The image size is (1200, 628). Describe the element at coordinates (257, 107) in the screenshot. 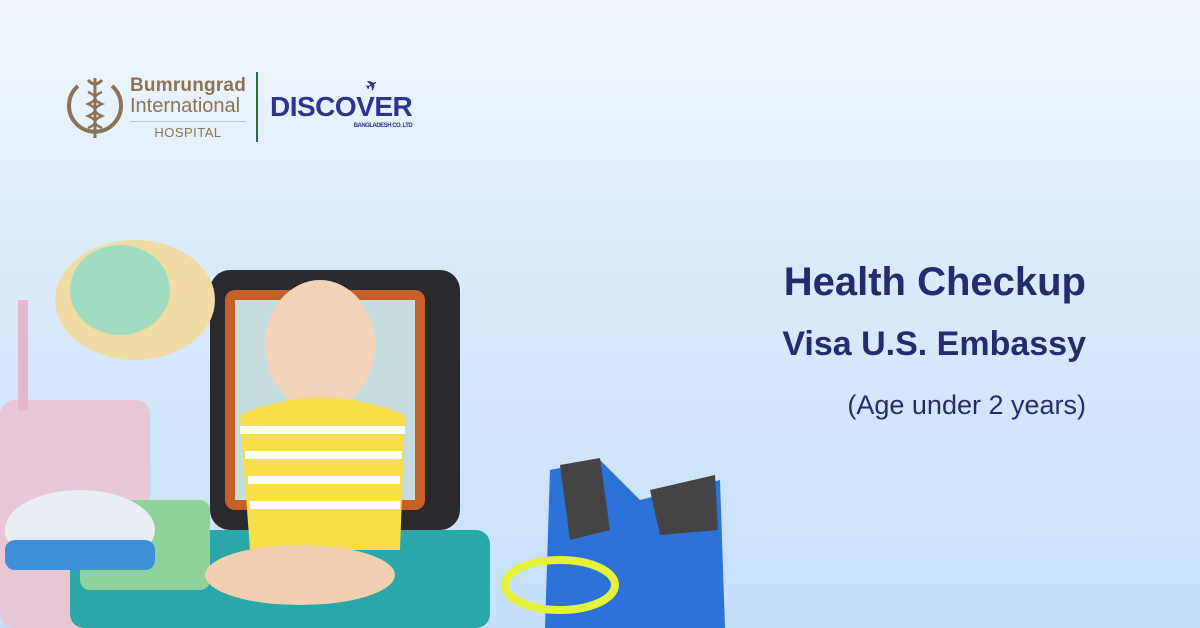

I see `logo-divider` at that location.